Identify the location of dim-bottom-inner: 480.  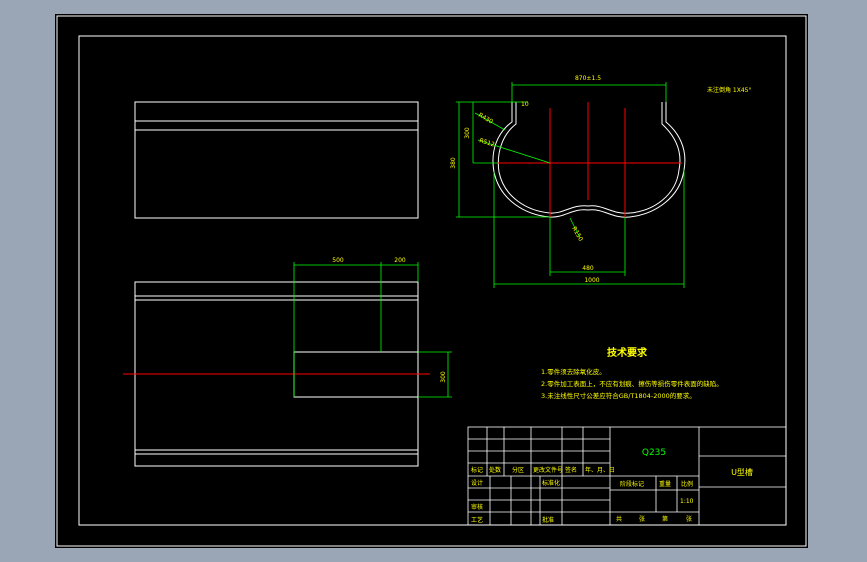
(588, 268).